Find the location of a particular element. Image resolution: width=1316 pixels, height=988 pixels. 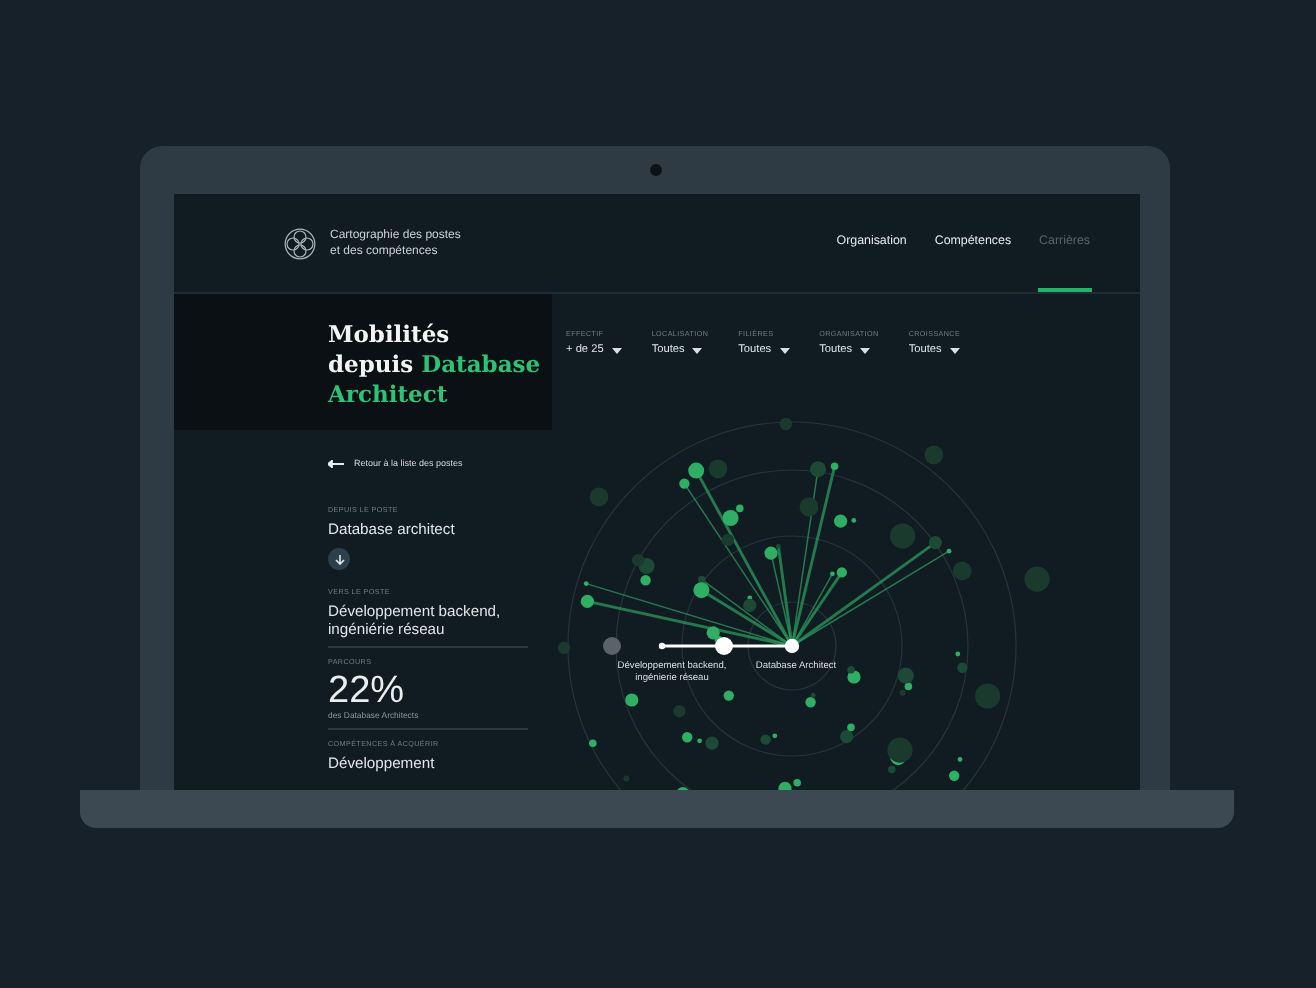

logo-icon is located at coordinates (300, 243).